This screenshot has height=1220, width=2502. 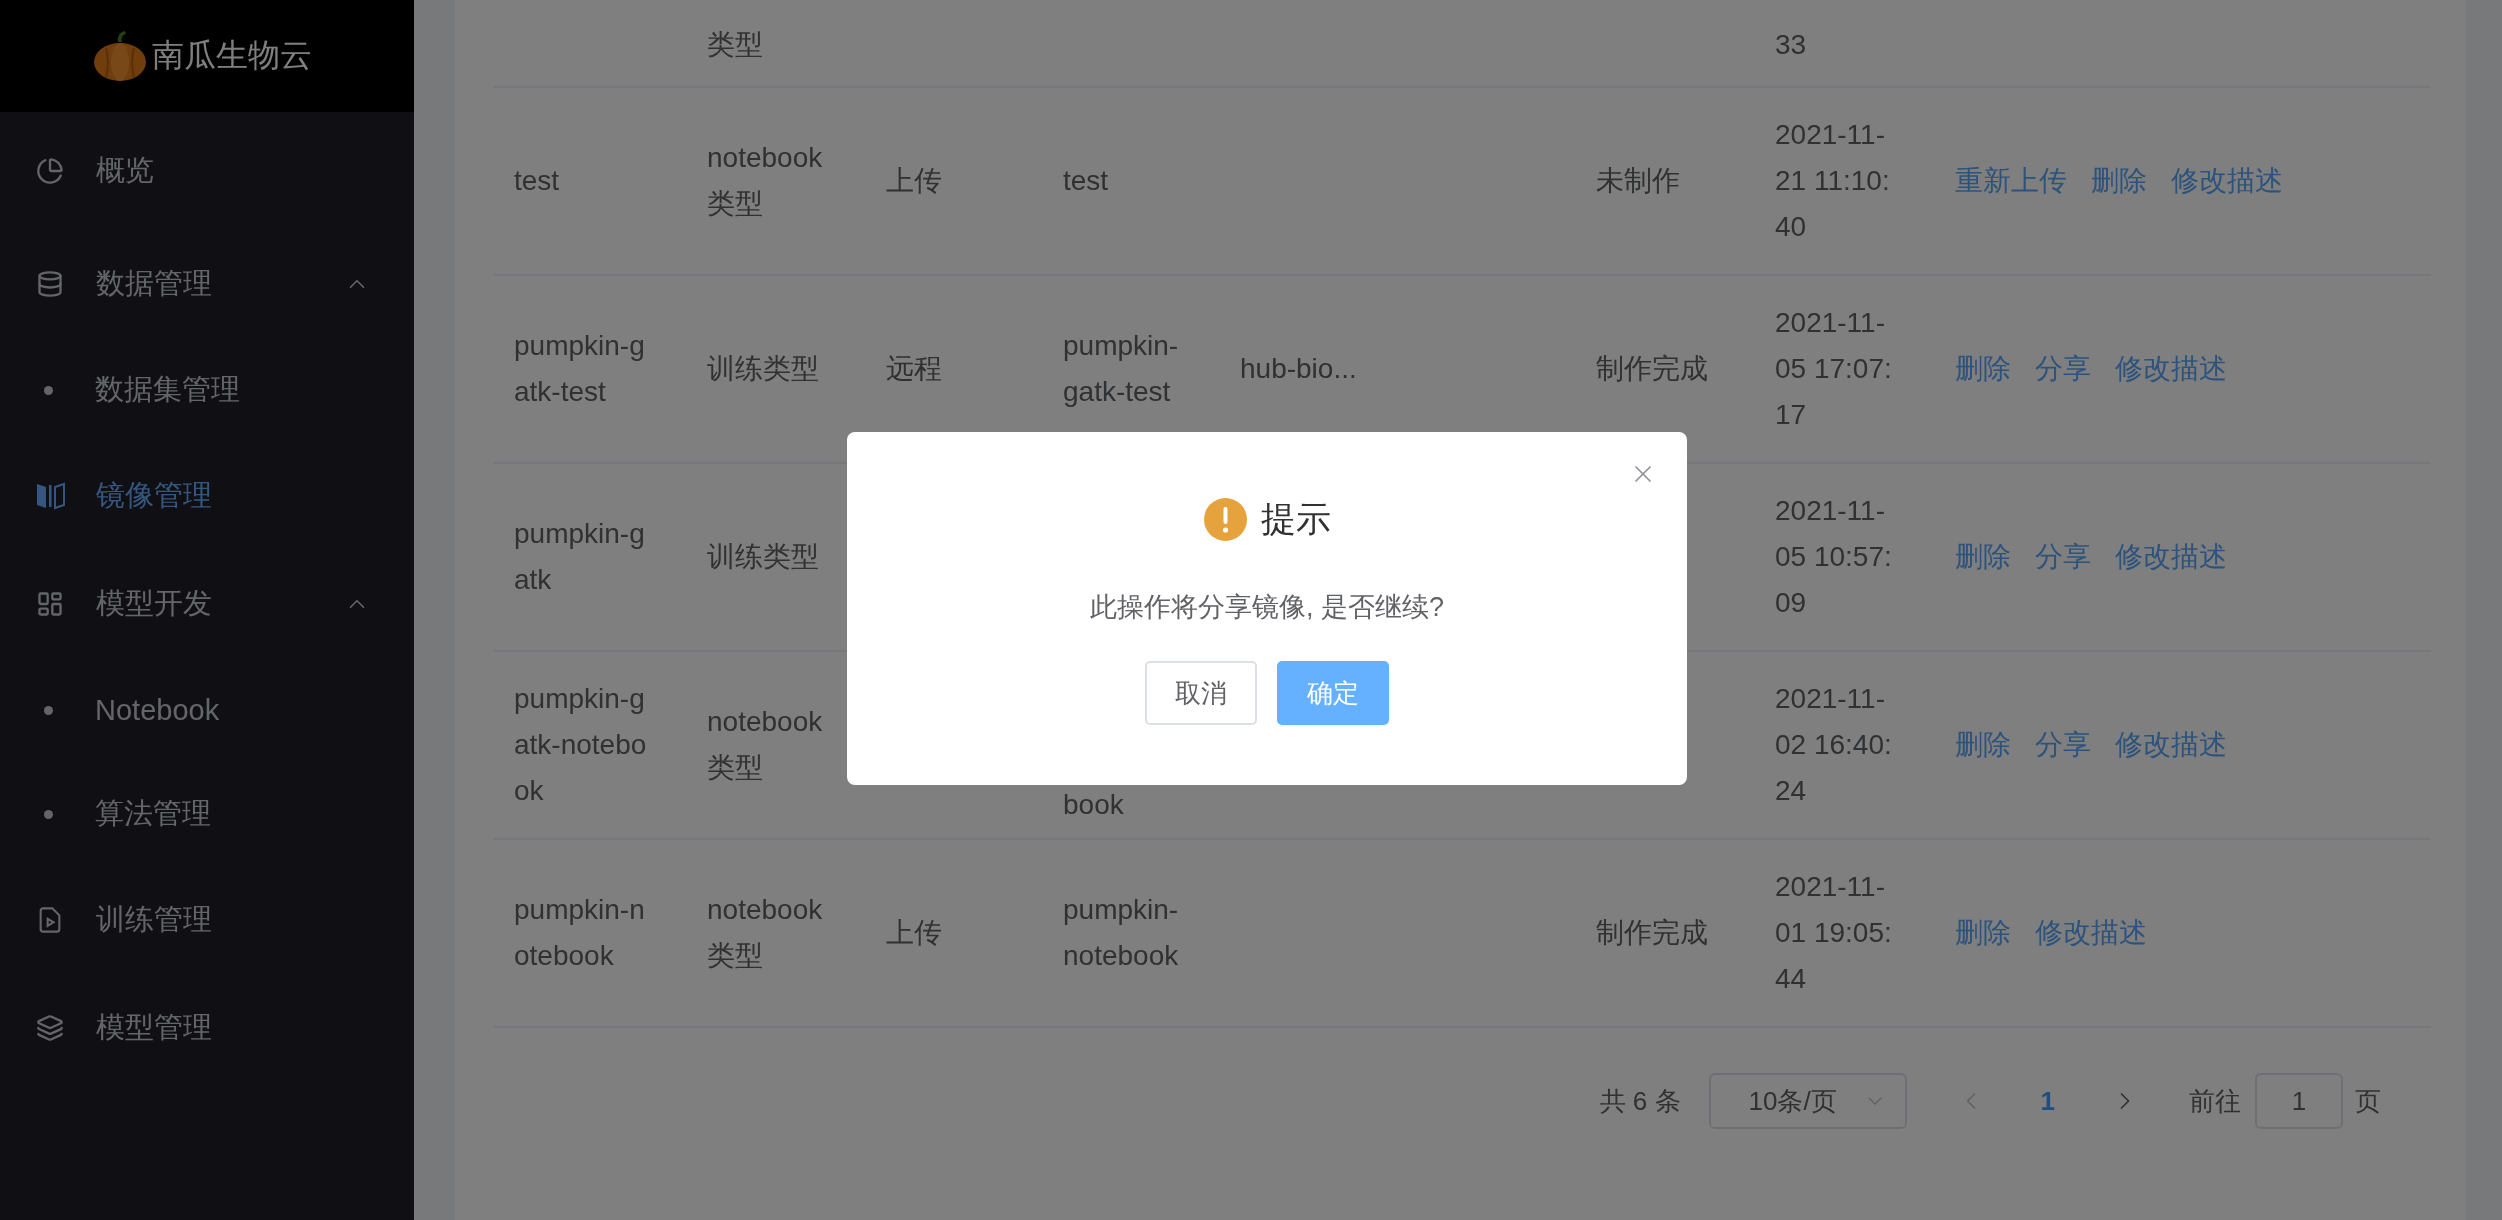 What do you see at coordinates (207, 604) in the screenshot?
I see `sidebar-item: 模型开发` at bounding box center [207, 604].